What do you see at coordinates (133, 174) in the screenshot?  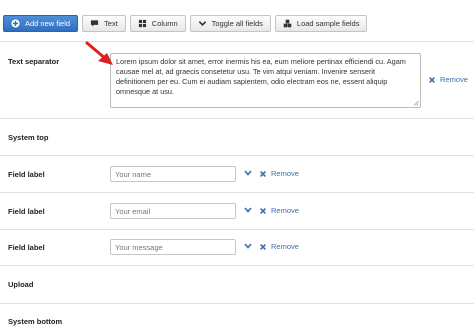 I see `field-input-value: Your name` at bounding box center [133, 174].